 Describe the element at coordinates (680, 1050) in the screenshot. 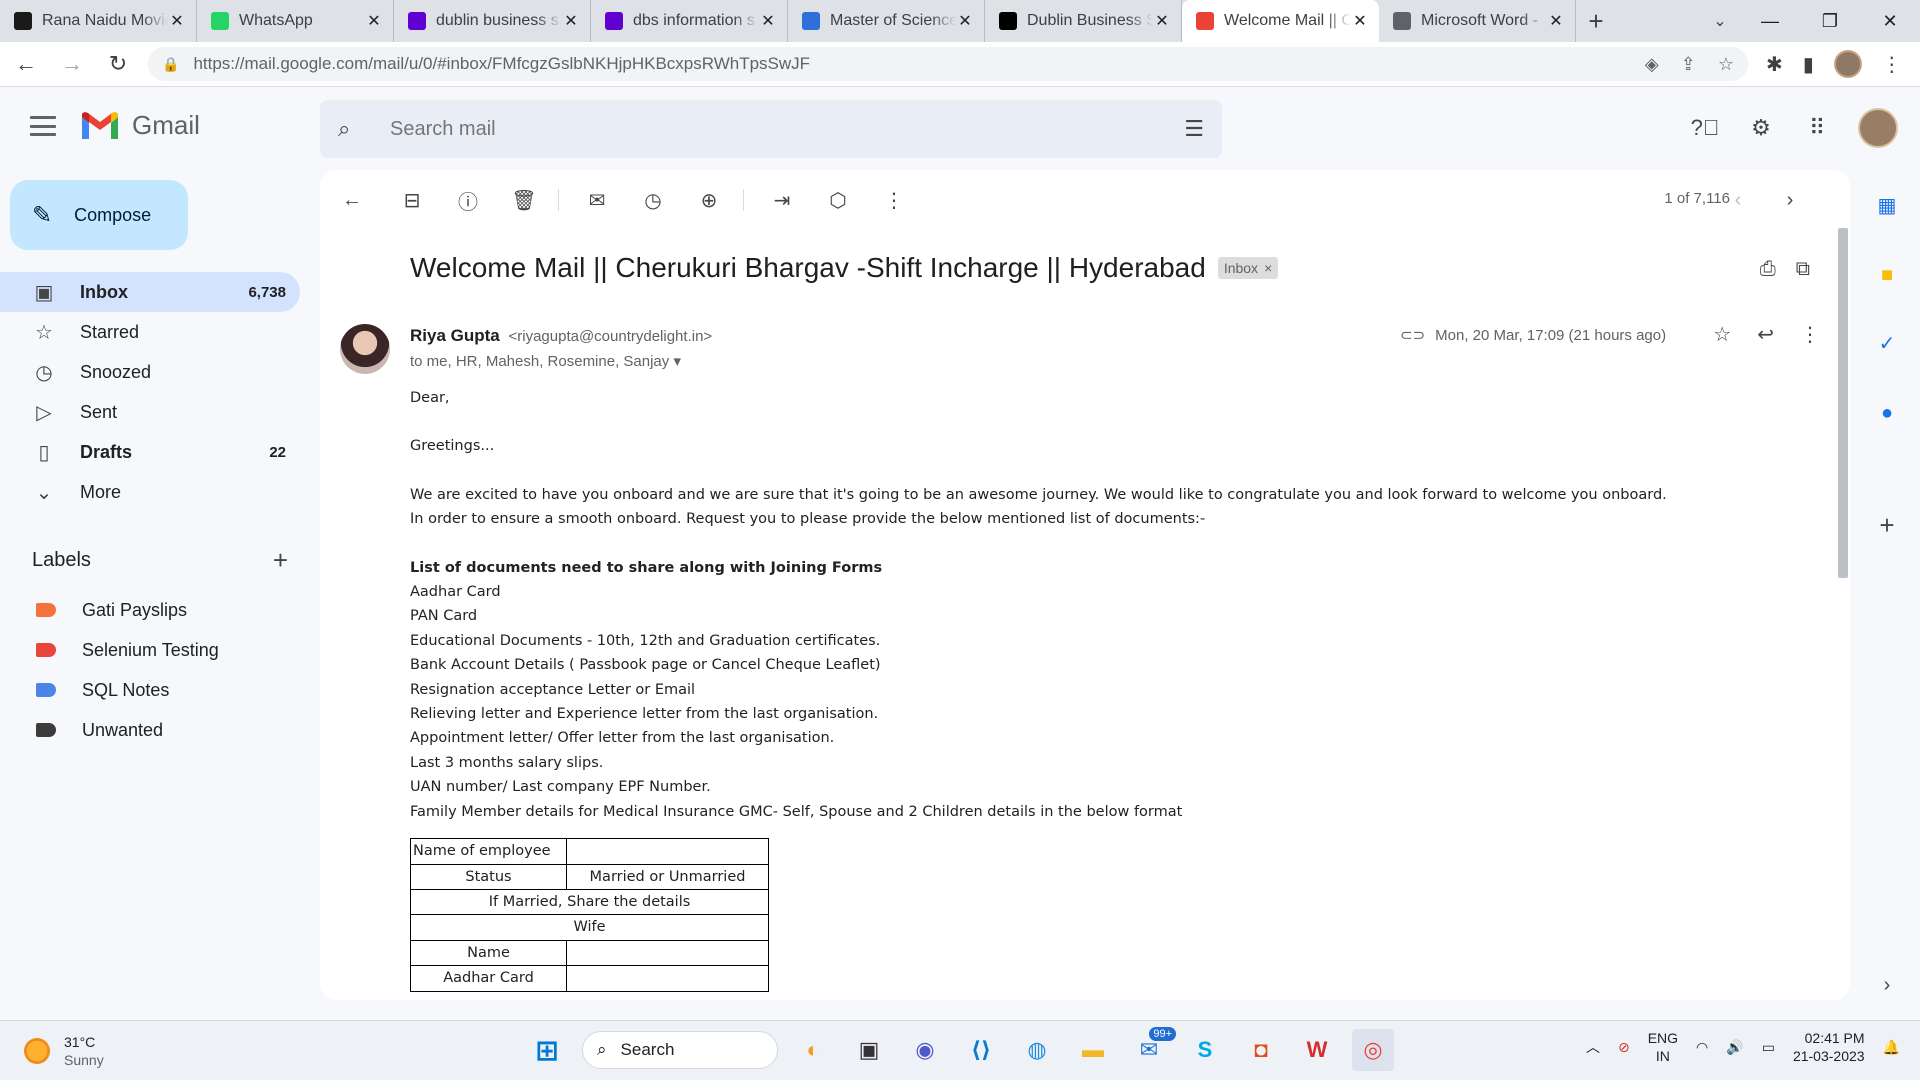

I see `taskbar-search: ⌕ Search` at that location.